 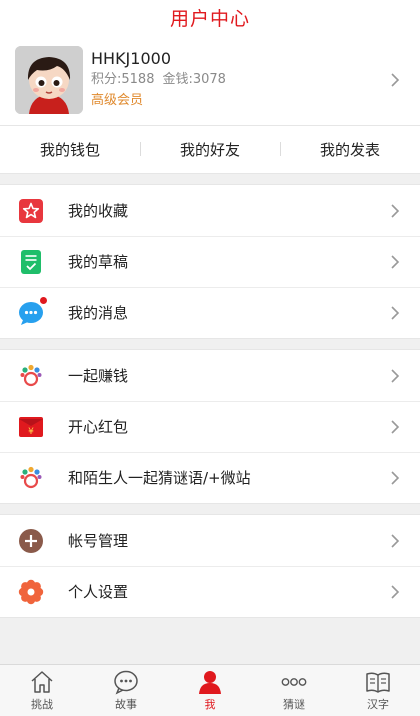 I want to click on tab-me: 我, so click(x=210, y=690).